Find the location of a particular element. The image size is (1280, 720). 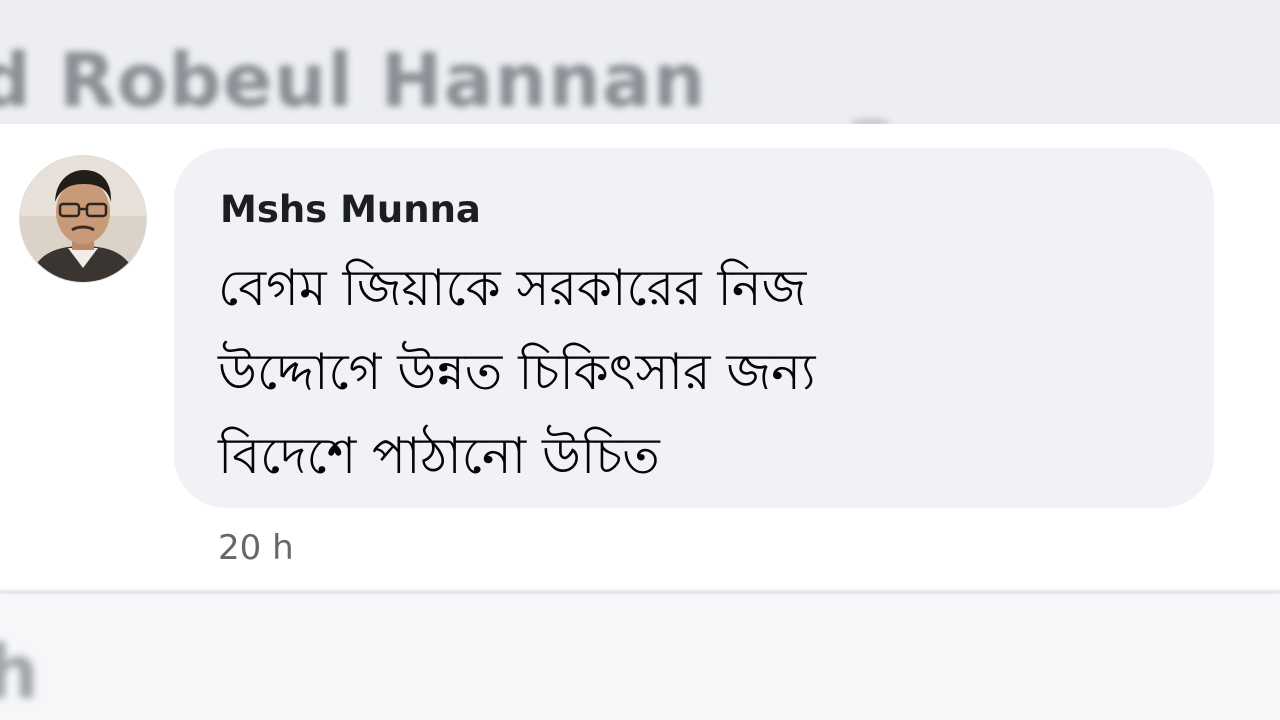

avatar is located at coordinates (83, 219).